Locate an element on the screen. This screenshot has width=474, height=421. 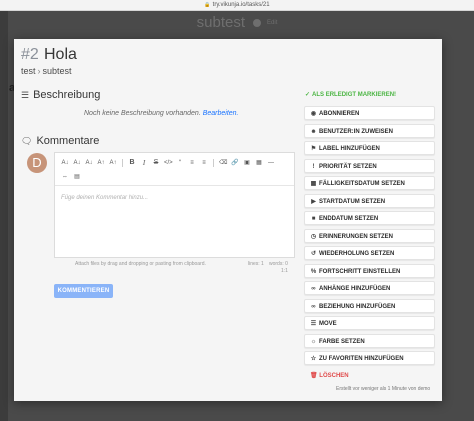
action-set-color: ☼ FARBE SETZEN is located at coordinates (369, 340).